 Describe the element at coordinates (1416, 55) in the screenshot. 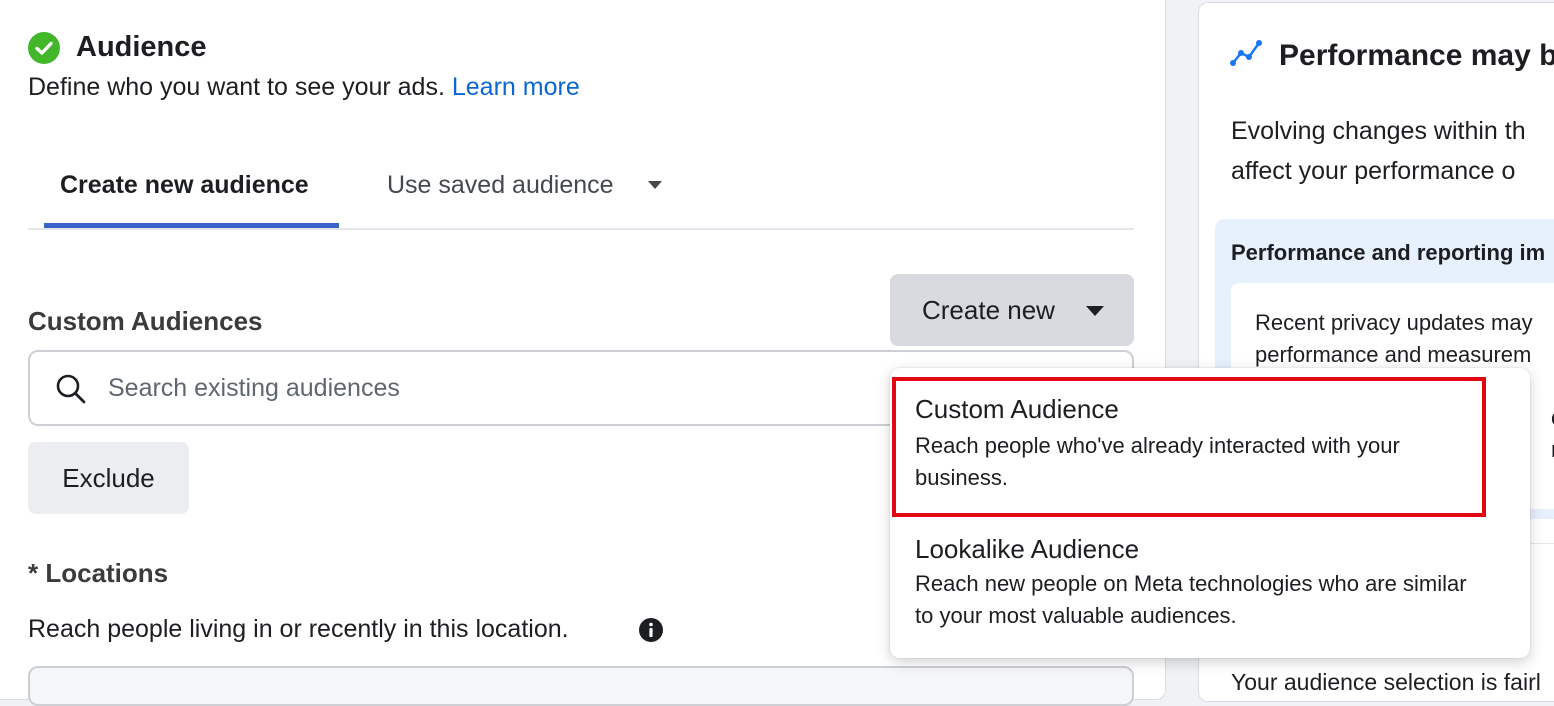

I see `performance-title: Performance may b` at that location.